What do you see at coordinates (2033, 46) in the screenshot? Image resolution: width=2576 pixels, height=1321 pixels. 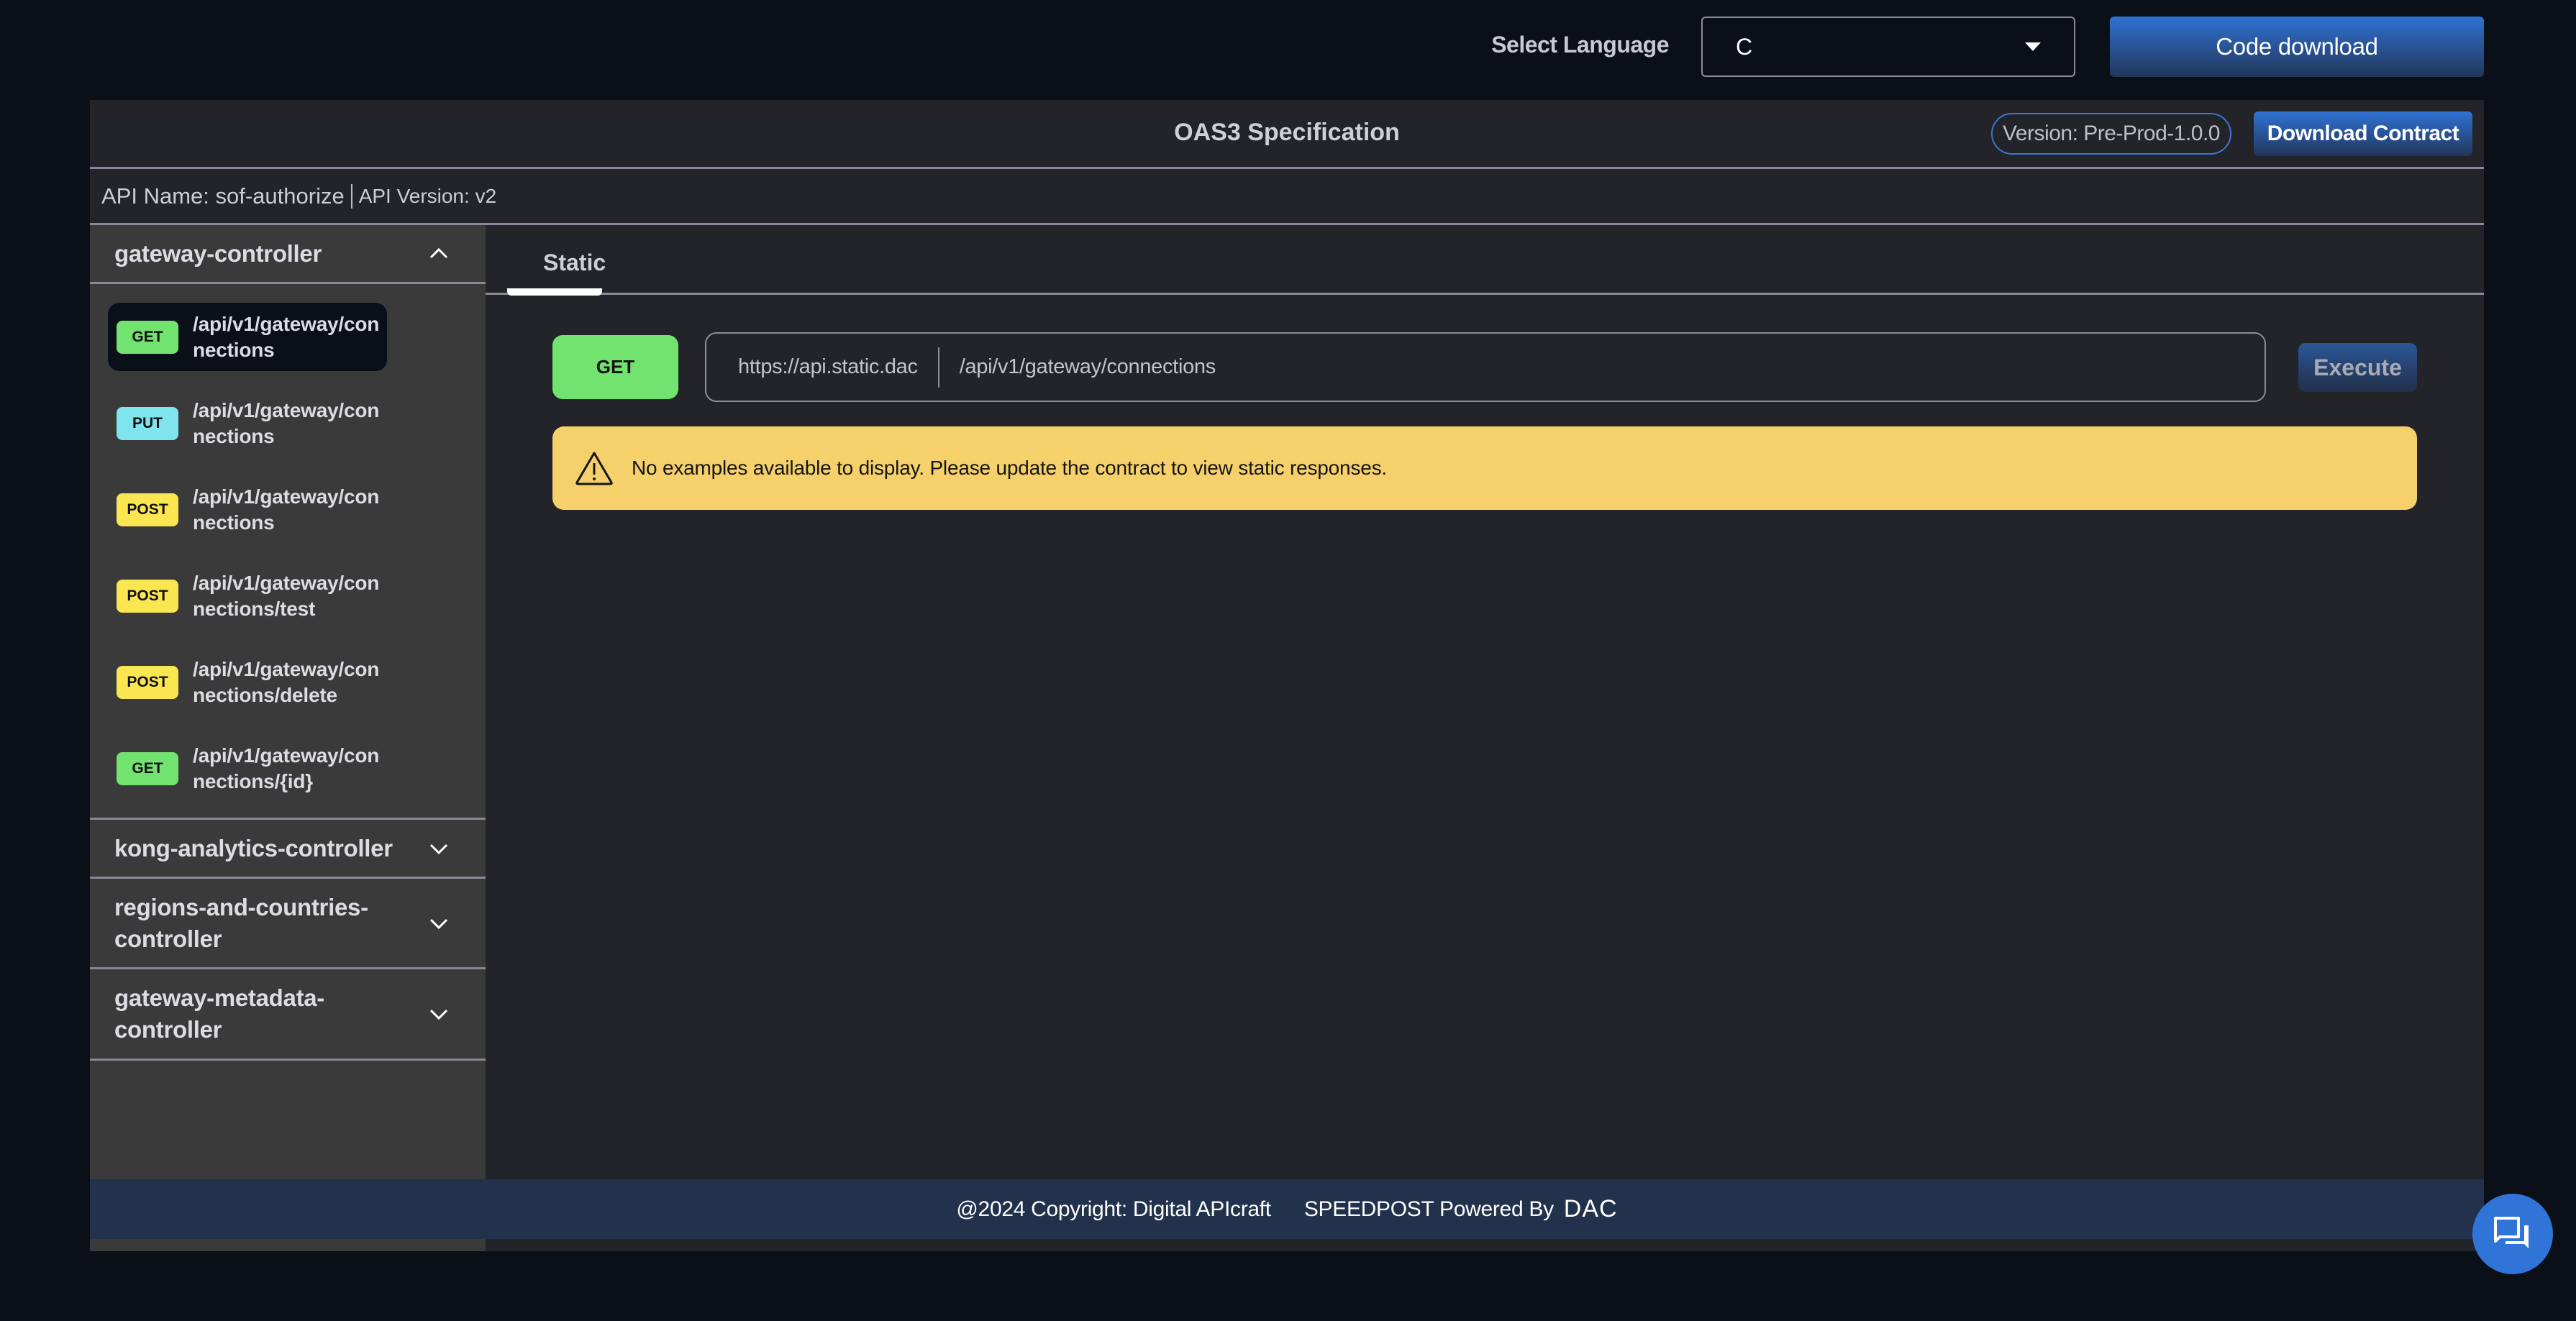 I see `caret-down-icon` at bounding box center [2033, 46].